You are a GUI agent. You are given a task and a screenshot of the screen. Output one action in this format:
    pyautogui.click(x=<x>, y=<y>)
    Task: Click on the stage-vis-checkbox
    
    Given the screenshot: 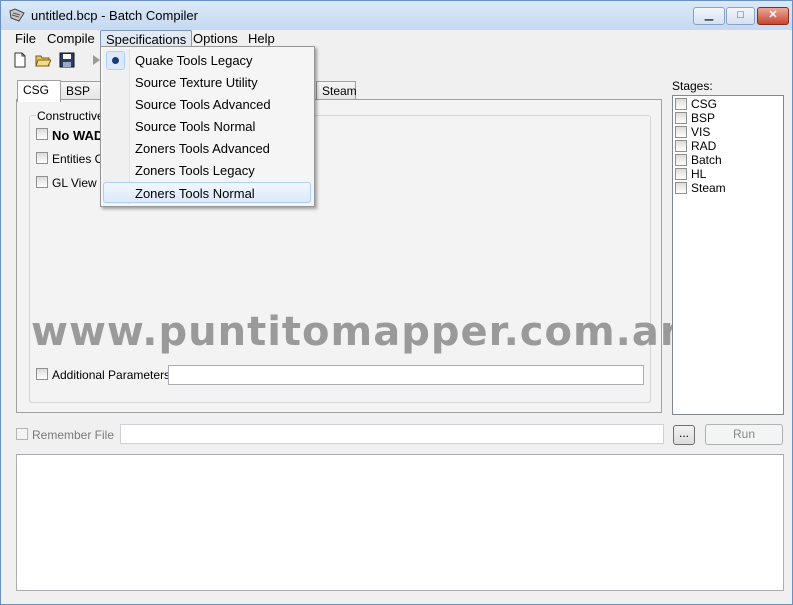 What is the action you would take?
    pyautogui.click(x=681, y=132)
    